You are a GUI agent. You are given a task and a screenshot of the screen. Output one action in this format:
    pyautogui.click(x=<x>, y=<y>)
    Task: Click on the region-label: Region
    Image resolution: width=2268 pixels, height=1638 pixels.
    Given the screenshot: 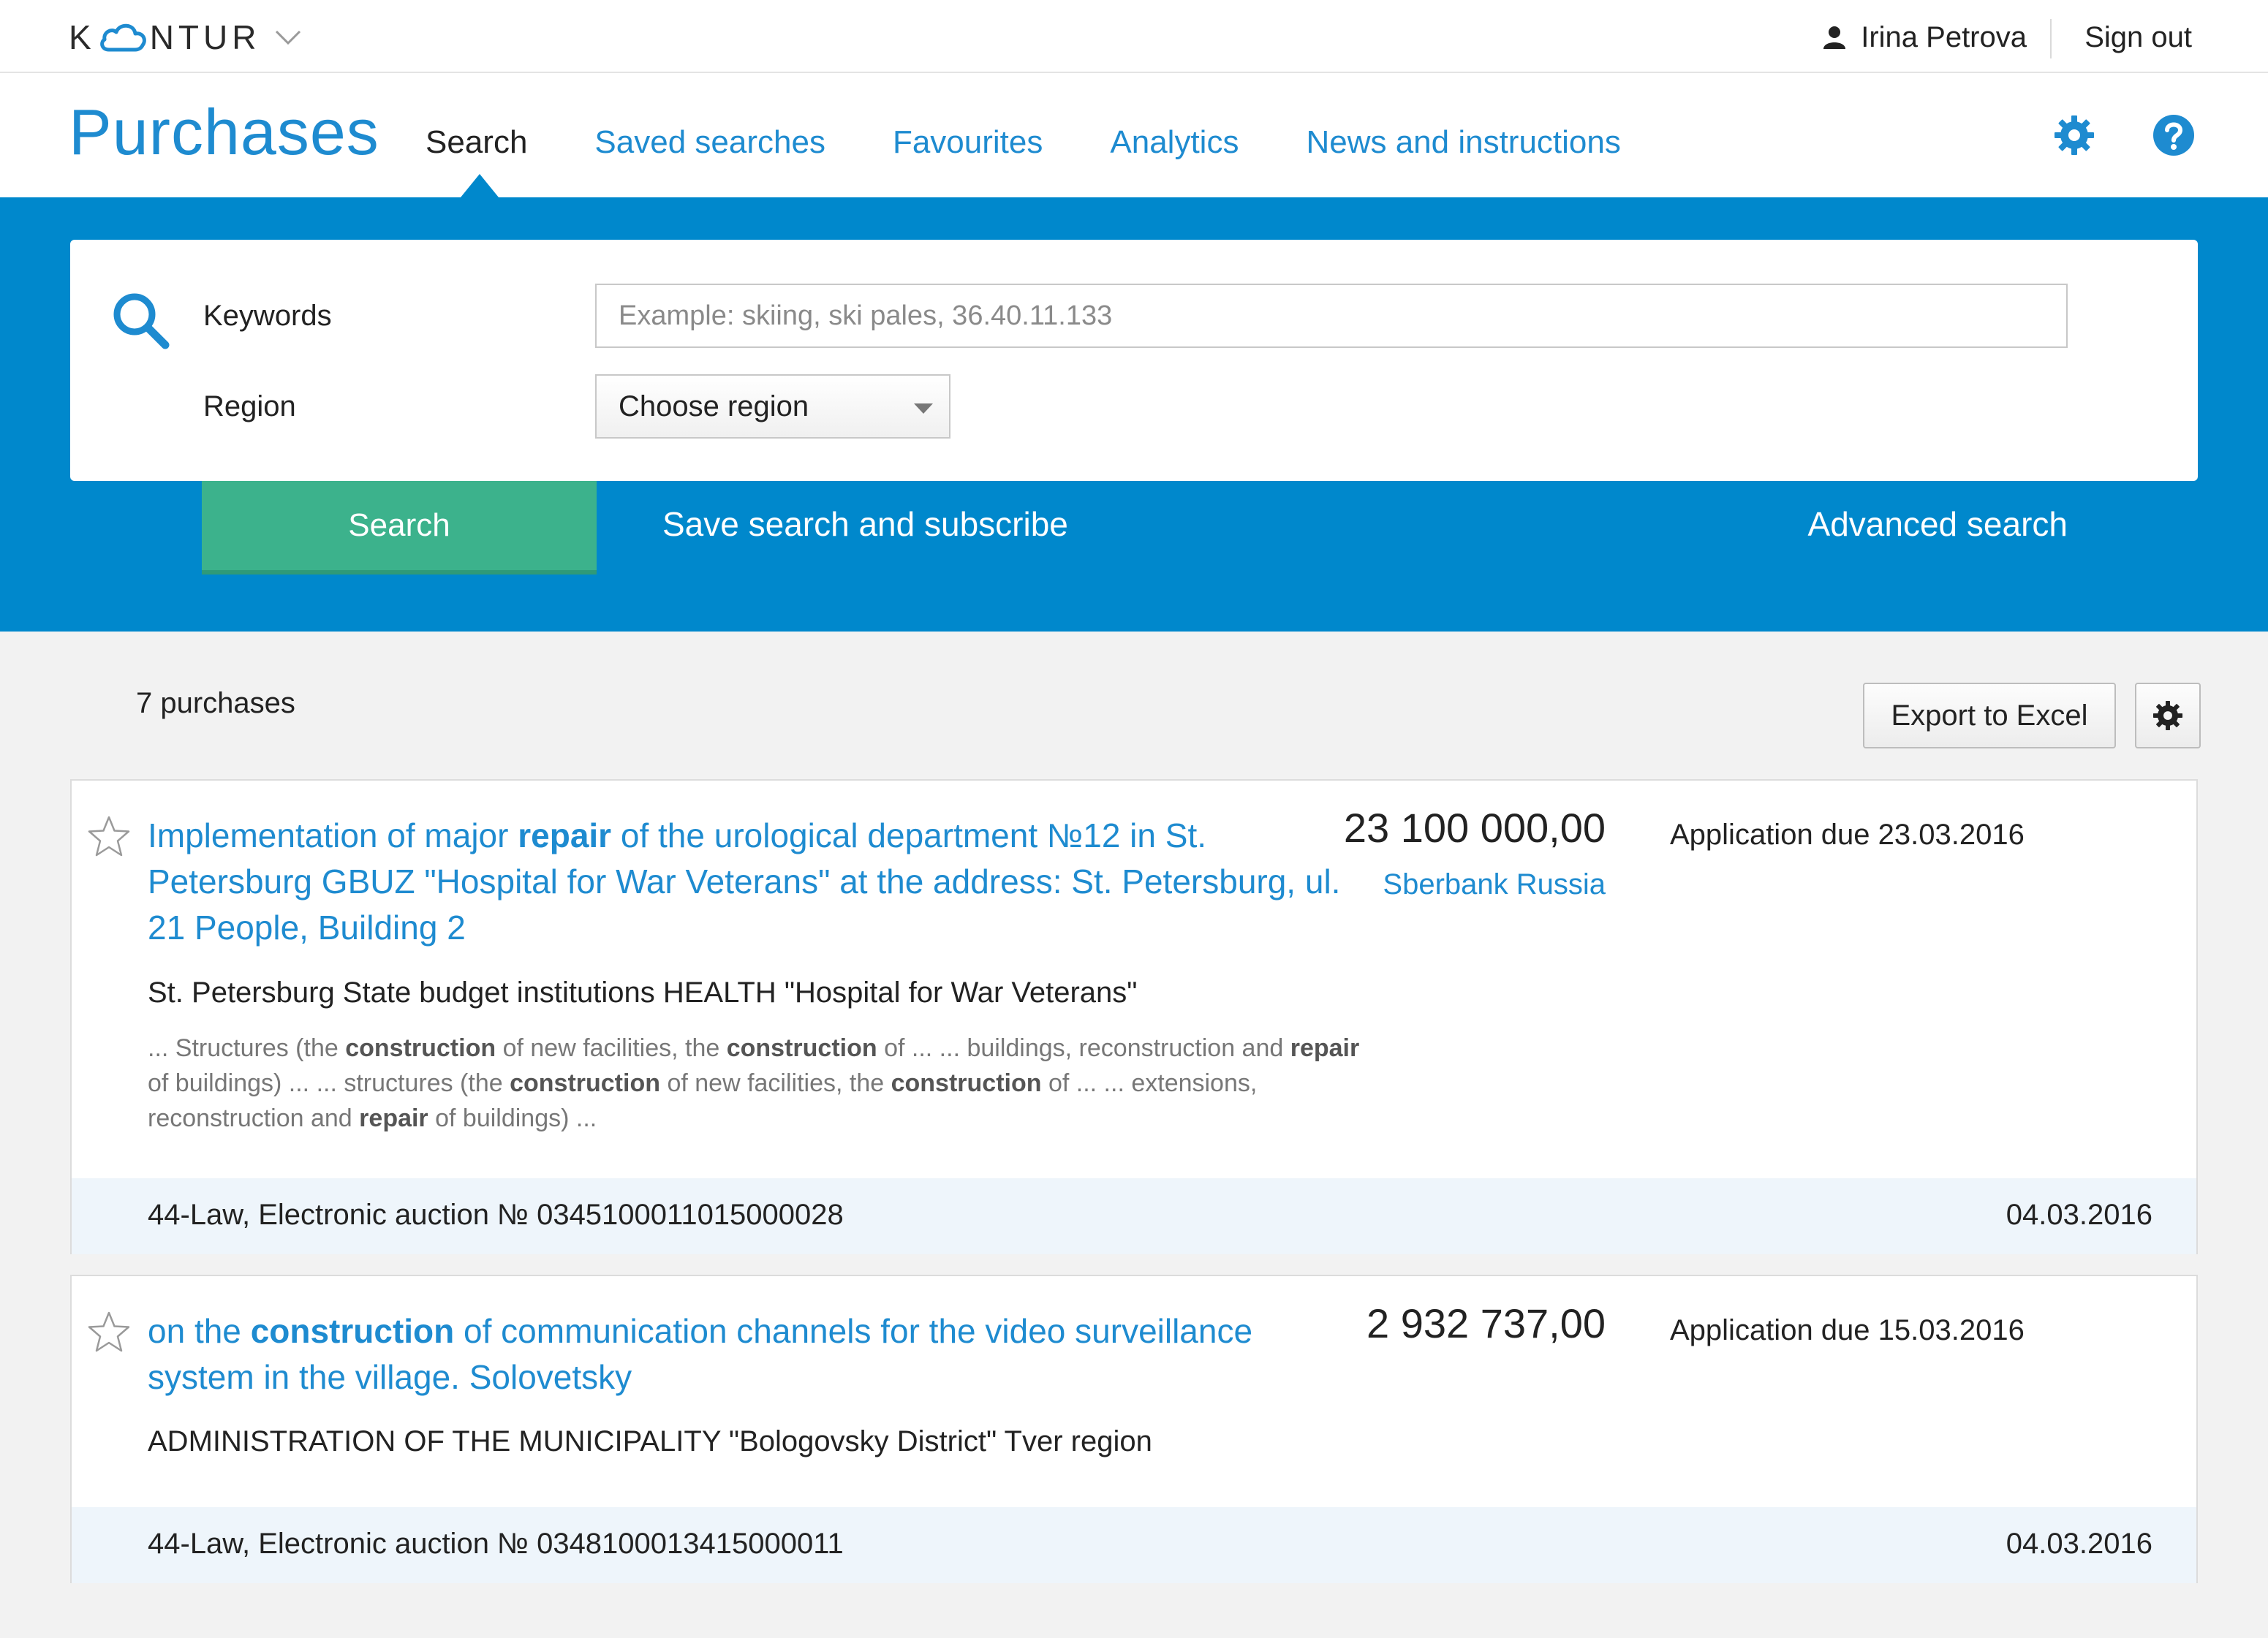 What is the action you would take?
    pyautogui.click(x=249, y=406)
    